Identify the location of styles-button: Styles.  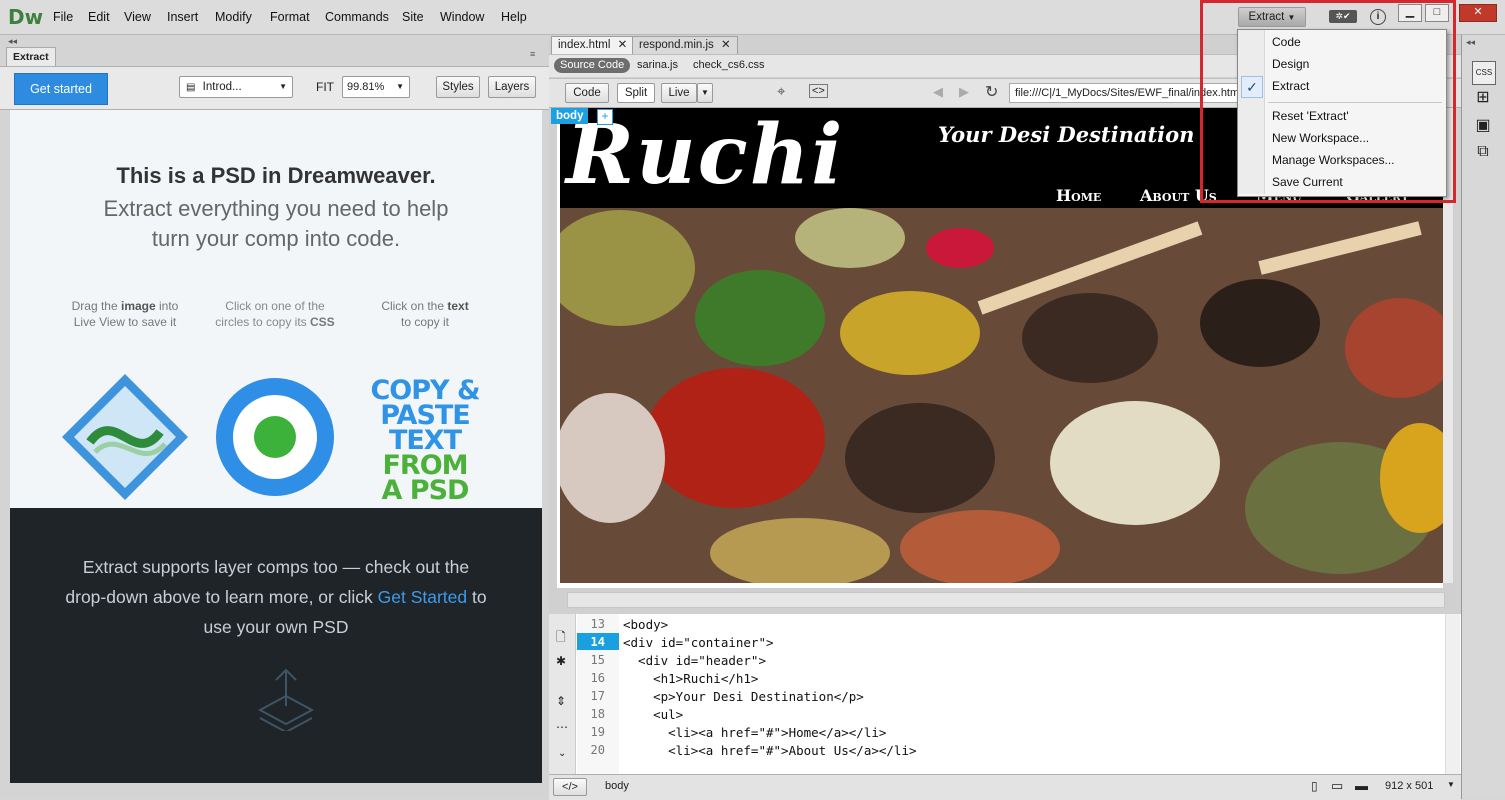
(458, 87).